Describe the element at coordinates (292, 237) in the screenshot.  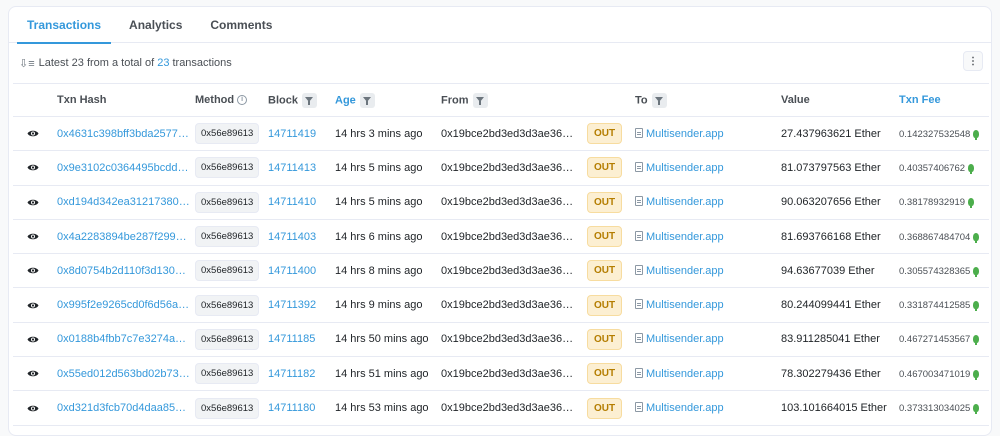
I see `block-link: 14711403` at that location.